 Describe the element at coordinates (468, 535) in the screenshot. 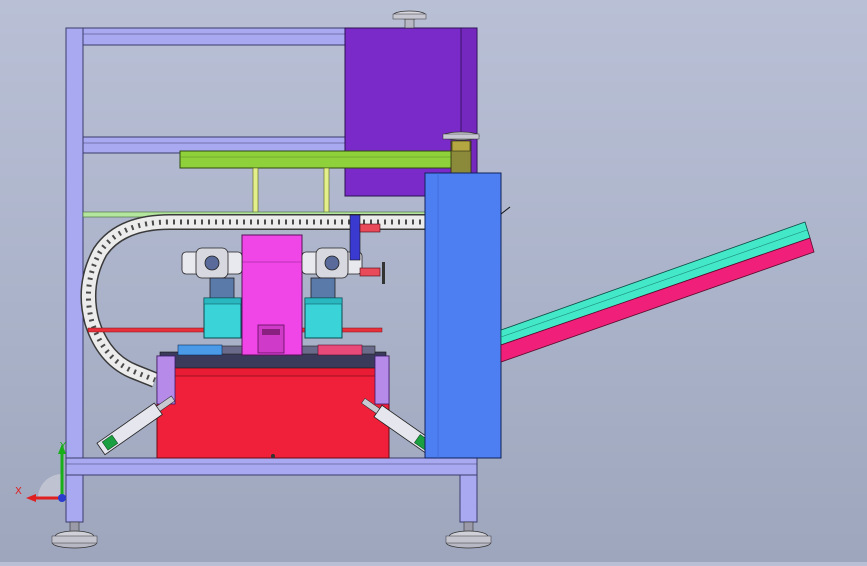

I see `right-foot` at that location.